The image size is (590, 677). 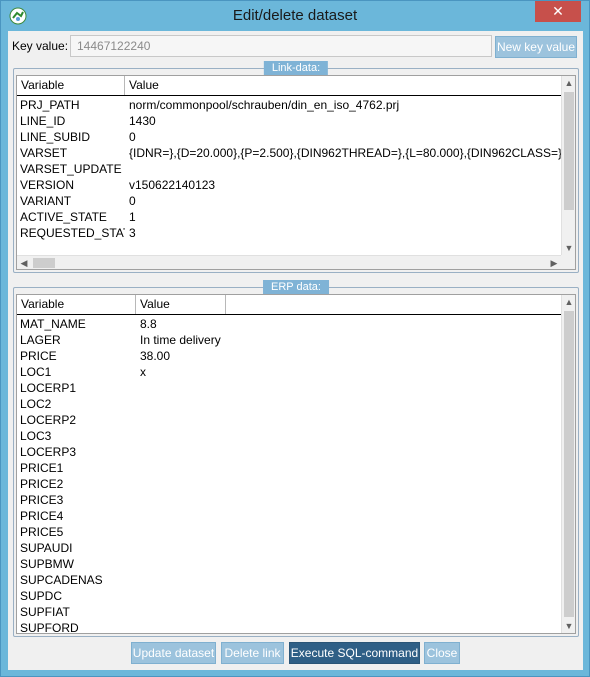 I want to click on window-close-button: ✕, so click(x=558, y=11).